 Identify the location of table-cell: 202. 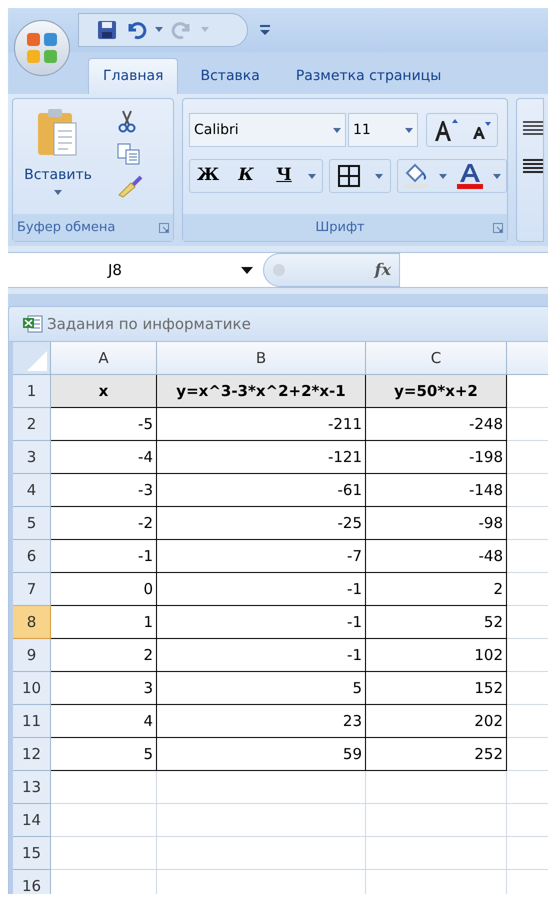
(436, 721).